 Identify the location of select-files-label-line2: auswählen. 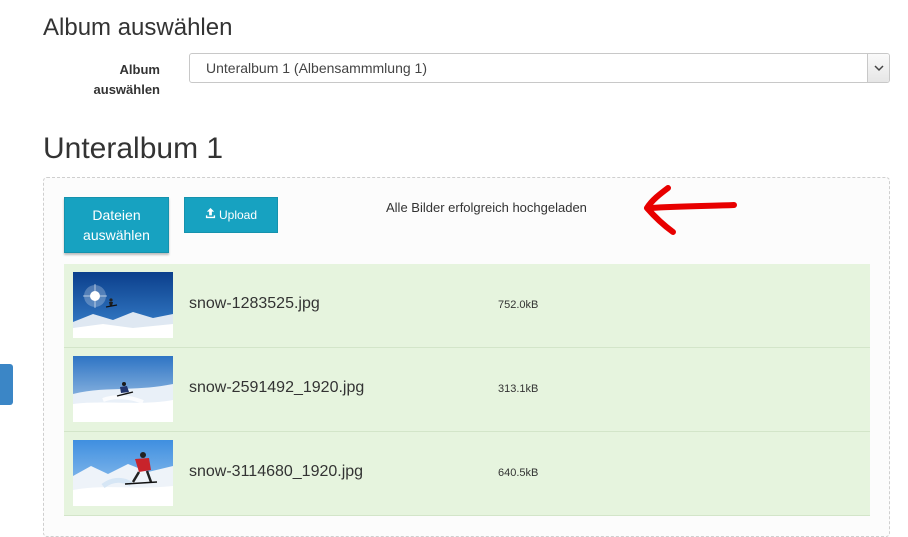
(116, 235).